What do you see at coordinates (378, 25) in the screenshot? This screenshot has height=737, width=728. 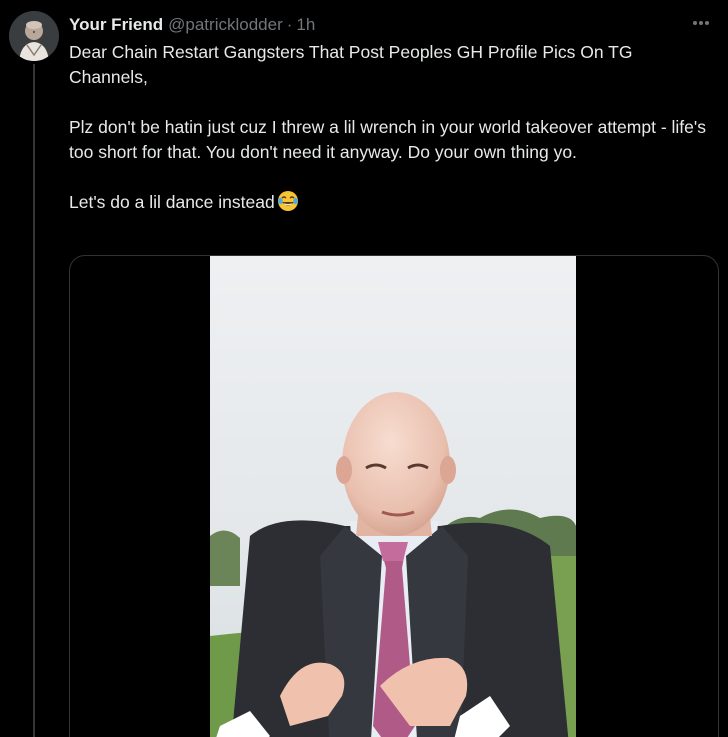 I see `tweet-header: Your Friend @patricklodder · 1h` at bounding box center [378, 25].